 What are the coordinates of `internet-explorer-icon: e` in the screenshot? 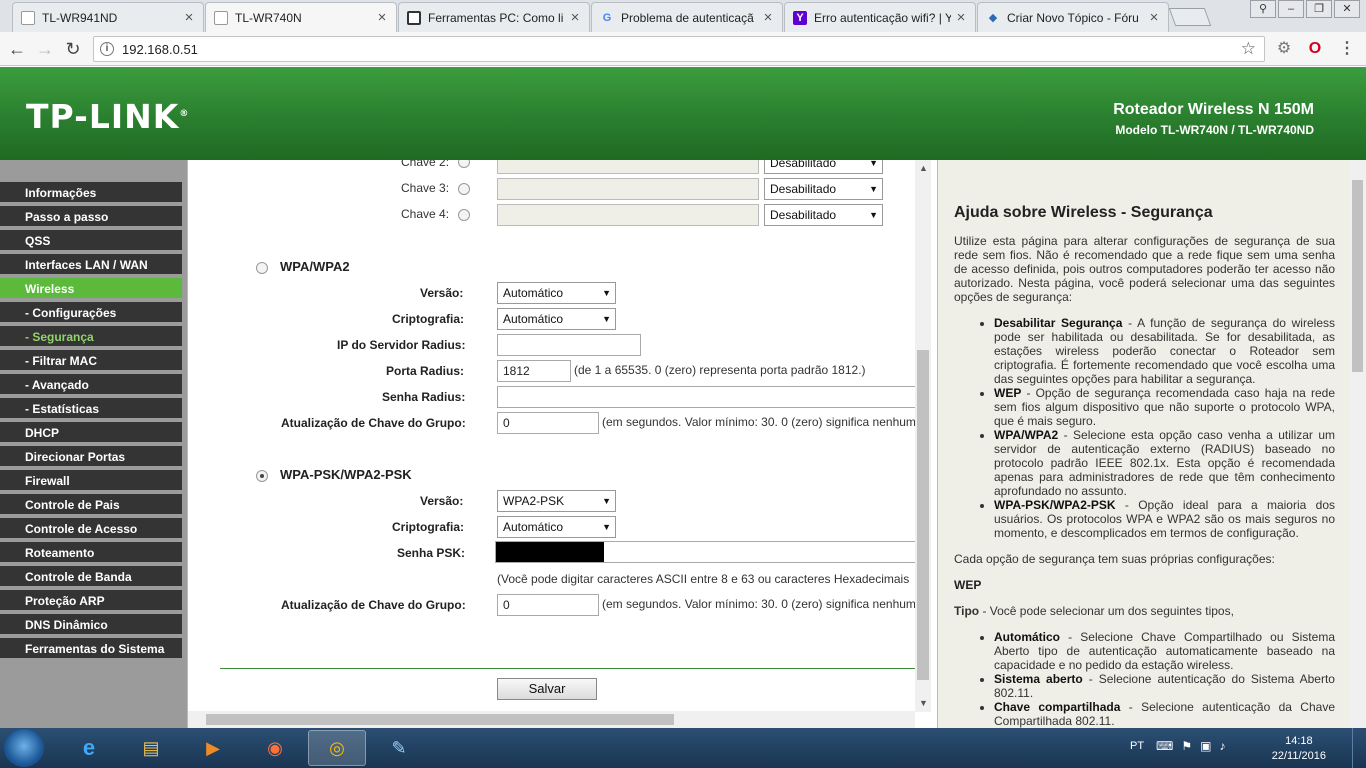 It's located at (89, 748).